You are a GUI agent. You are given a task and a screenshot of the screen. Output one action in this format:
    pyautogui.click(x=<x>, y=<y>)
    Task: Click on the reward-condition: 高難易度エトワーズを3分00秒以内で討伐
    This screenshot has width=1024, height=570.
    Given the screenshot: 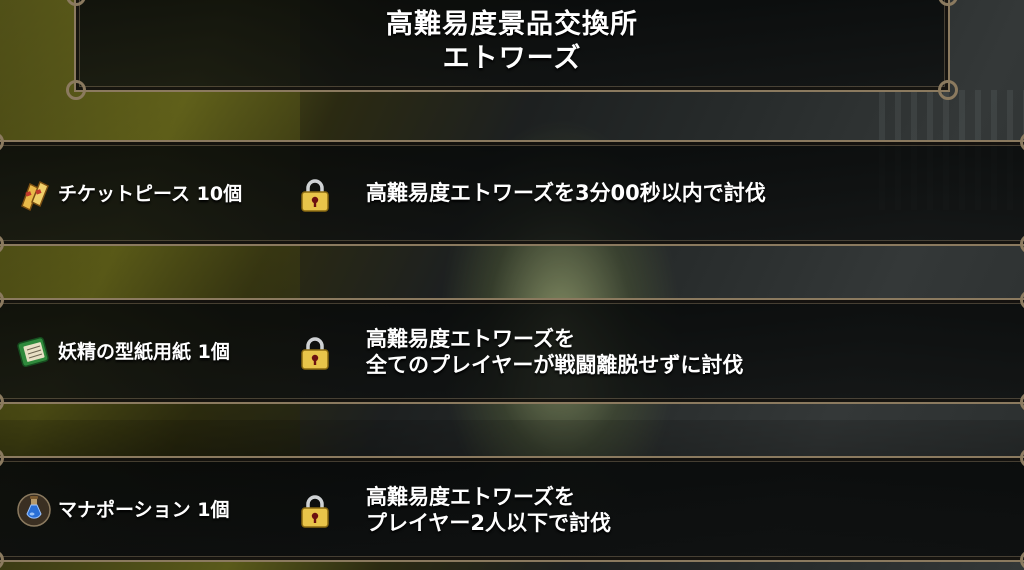 What is the action you would take?
    pyautogui.click(x=566, y=193)
    